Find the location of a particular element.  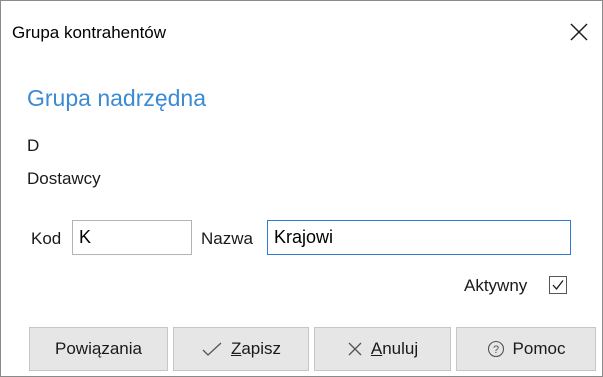

window-title: Grupa kontrahentów is located at coordinates (89, 32).